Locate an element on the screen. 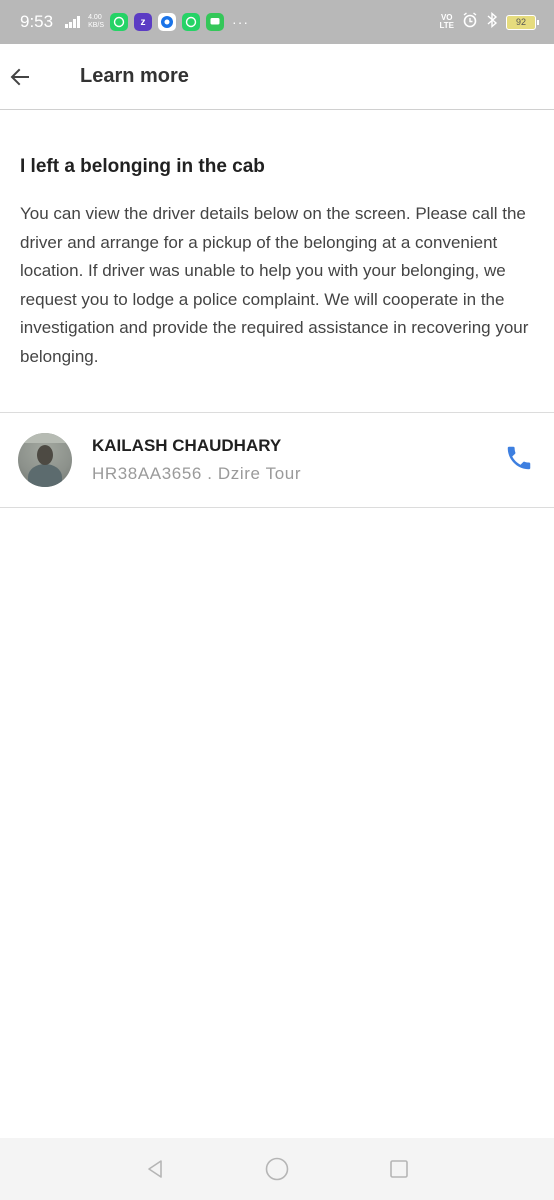  messages-icon is located at coordinates (215, 22).